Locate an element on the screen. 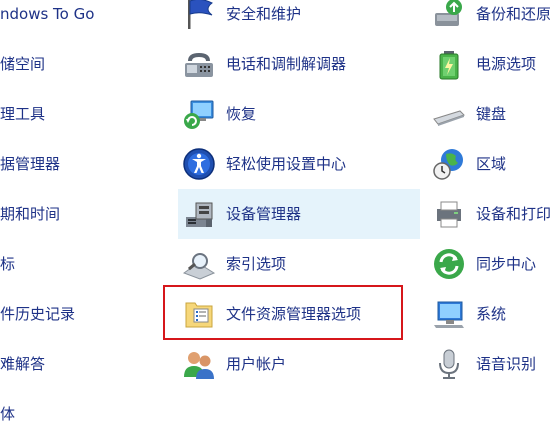  item-label: 用户帐户 is located at coordinates (256, 364).